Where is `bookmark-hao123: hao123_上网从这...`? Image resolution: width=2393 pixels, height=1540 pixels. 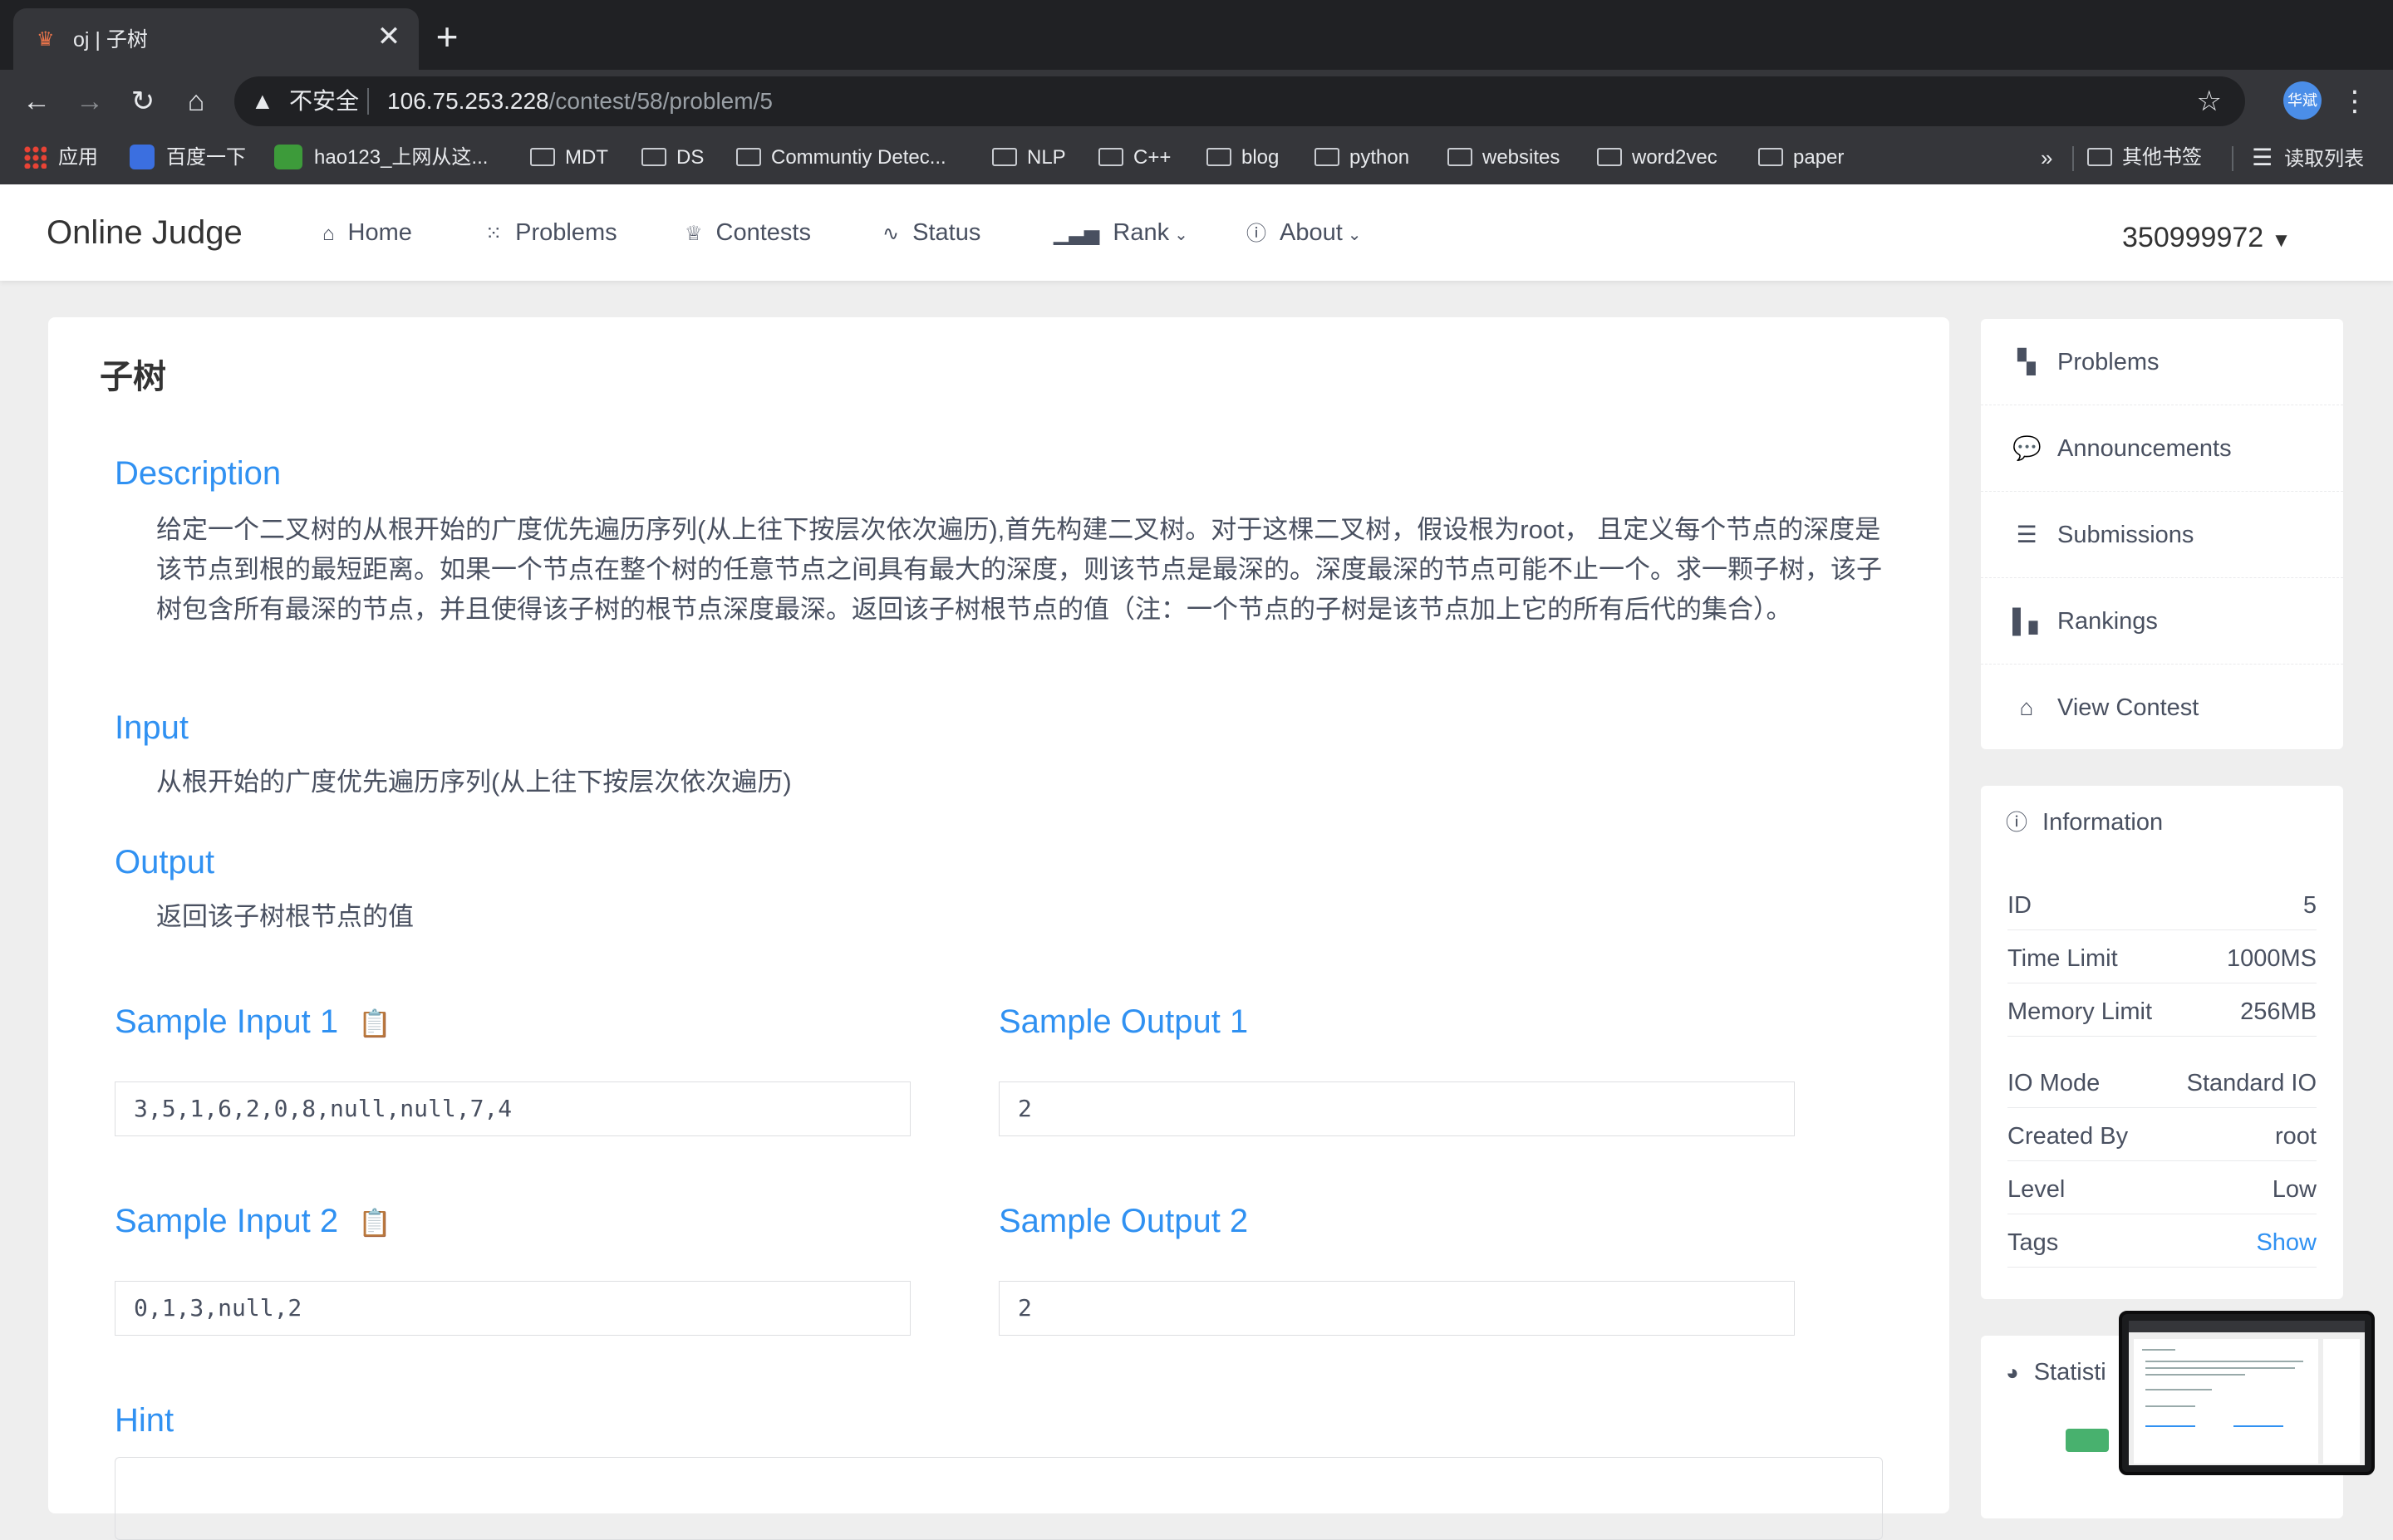 bookmark-hao123: hao123_上网从这... is located at coordinates (381, 157).